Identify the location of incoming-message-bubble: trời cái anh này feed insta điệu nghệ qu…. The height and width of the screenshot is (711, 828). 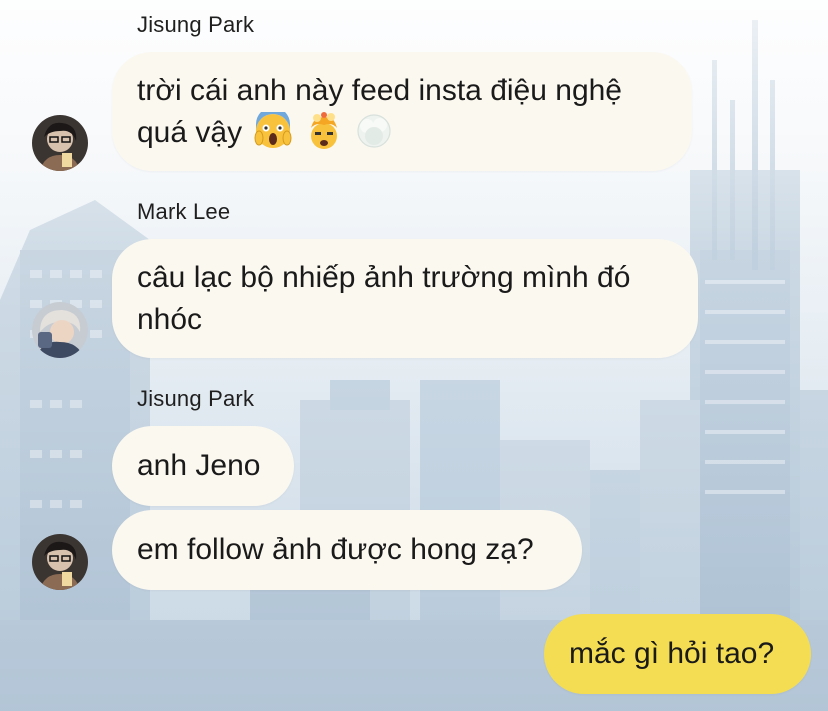
(402, 111).